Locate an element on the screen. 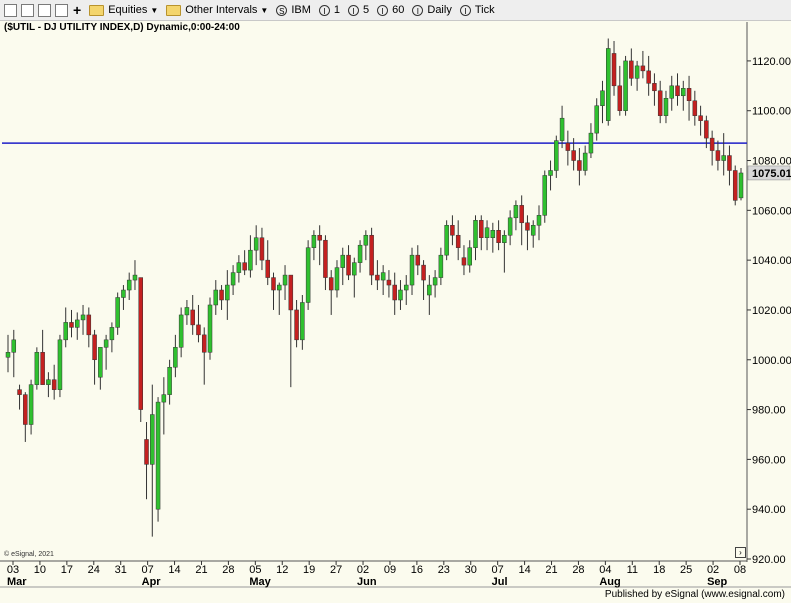  x-tick-label: 21 is located at coordinates (551, 570).